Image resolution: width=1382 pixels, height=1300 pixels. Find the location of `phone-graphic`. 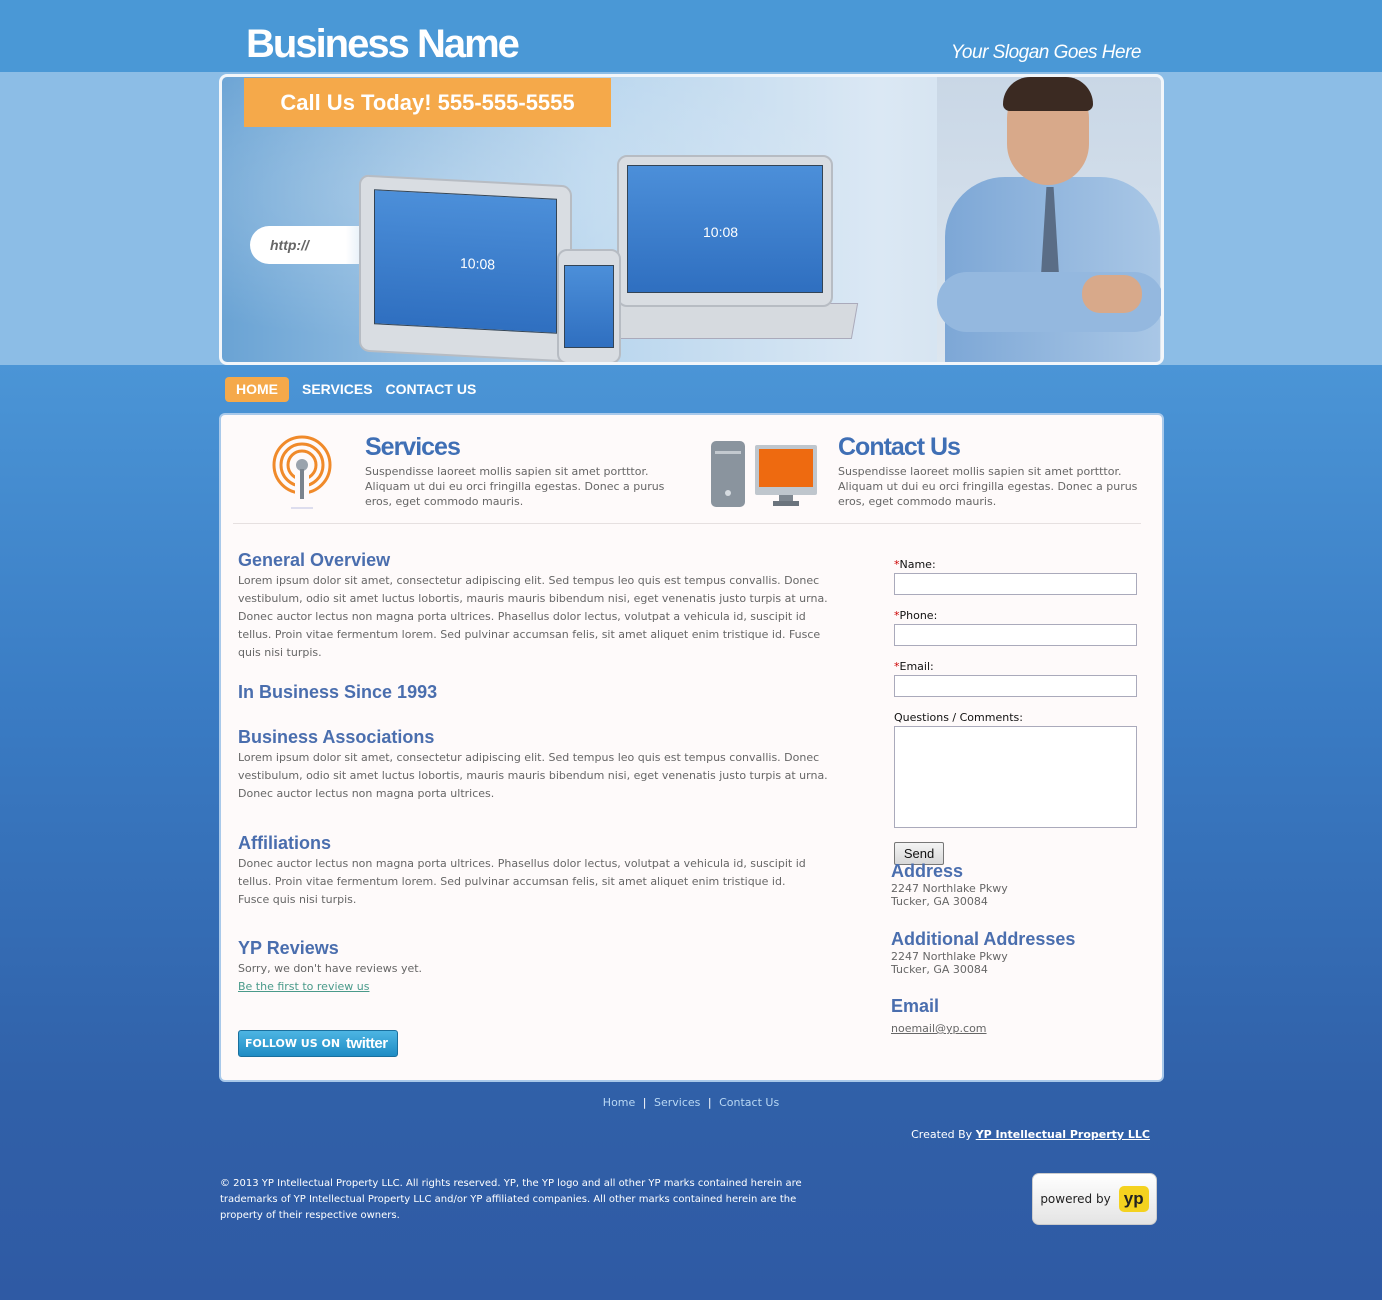

phone-graphic is located at coordinates (589, 305).